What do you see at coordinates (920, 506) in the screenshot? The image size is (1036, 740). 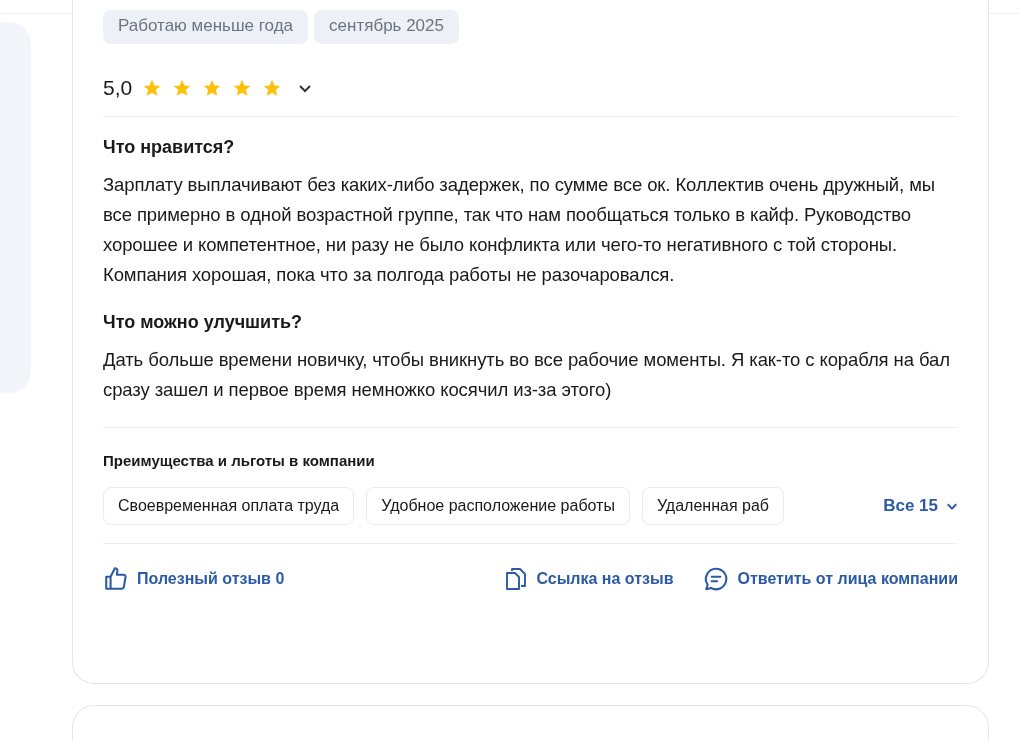 I see `show-all-button: Все 15` at bounding box center [920, 506].